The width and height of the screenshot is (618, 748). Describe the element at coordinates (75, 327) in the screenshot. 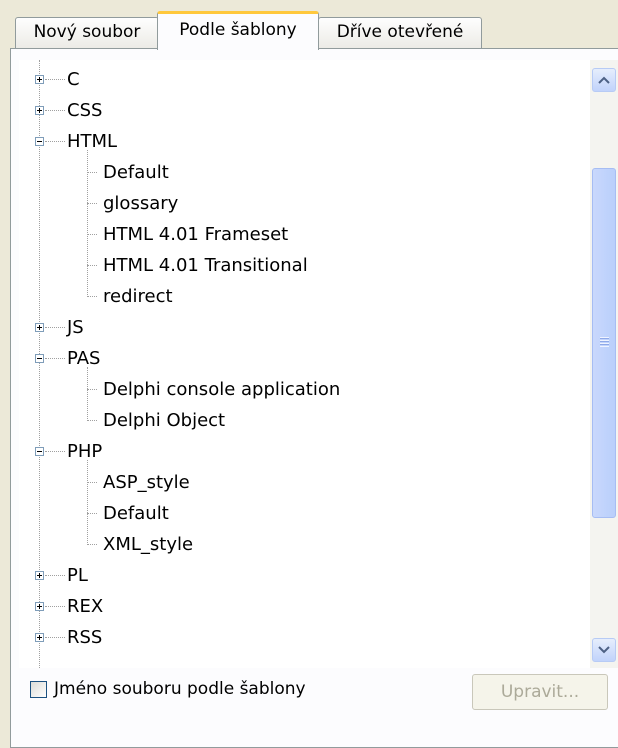

I see `tree-node-label: JS` at that location.